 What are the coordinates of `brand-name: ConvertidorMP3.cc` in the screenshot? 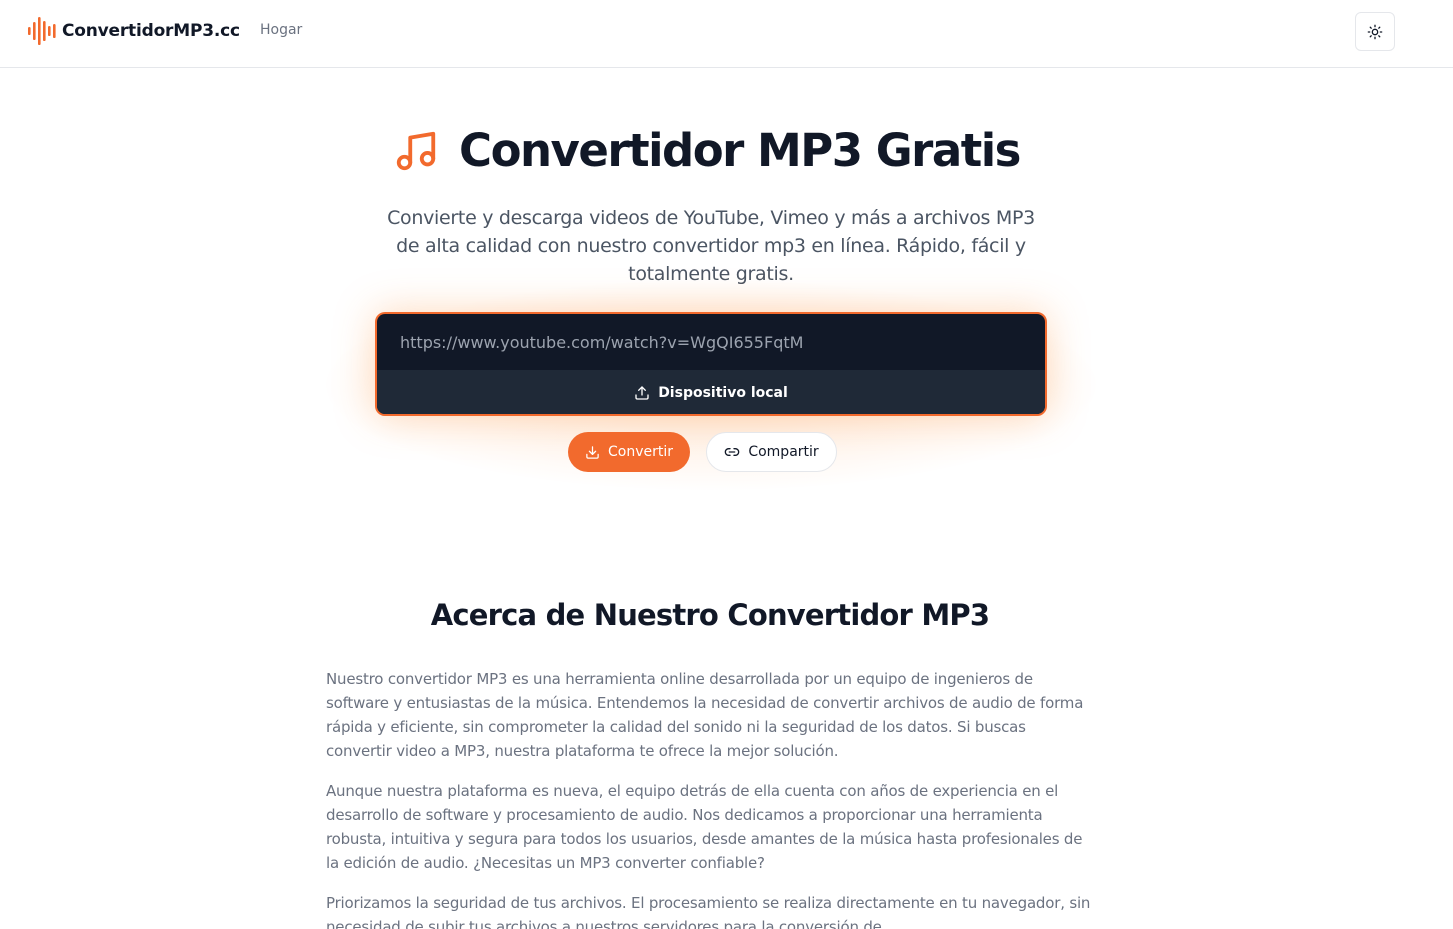 It's located at (151, 31).